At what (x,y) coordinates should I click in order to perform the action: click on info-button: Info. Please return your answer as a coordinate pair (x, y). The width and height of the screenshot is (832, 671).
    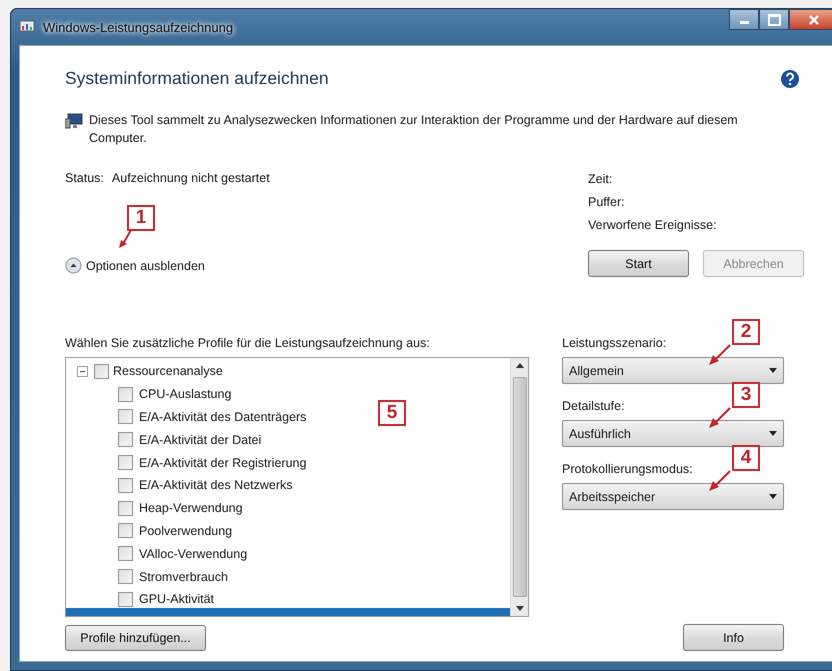
    Looking at the image, I should click on (733, 637).